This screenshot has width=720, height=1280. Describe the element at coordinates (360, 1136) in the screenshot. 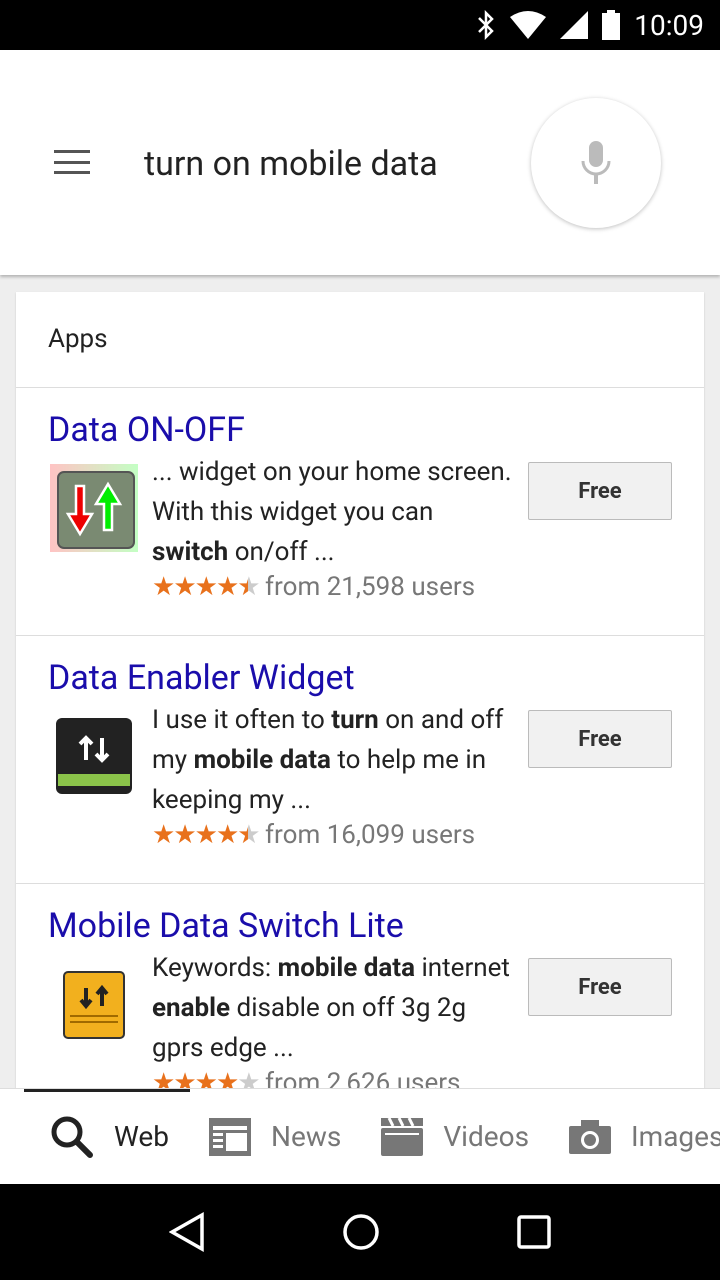

I see `search-tabs: Web News Videos Images` at that location.